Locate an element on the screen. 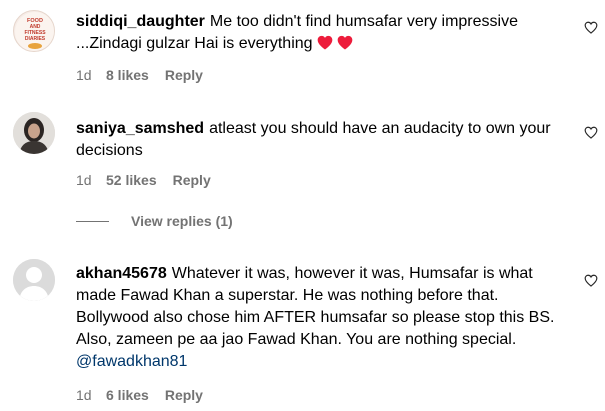 The image size is (605, 411). comment-meta: 1d 52 likes Reply is located at coordinates (143, 180).